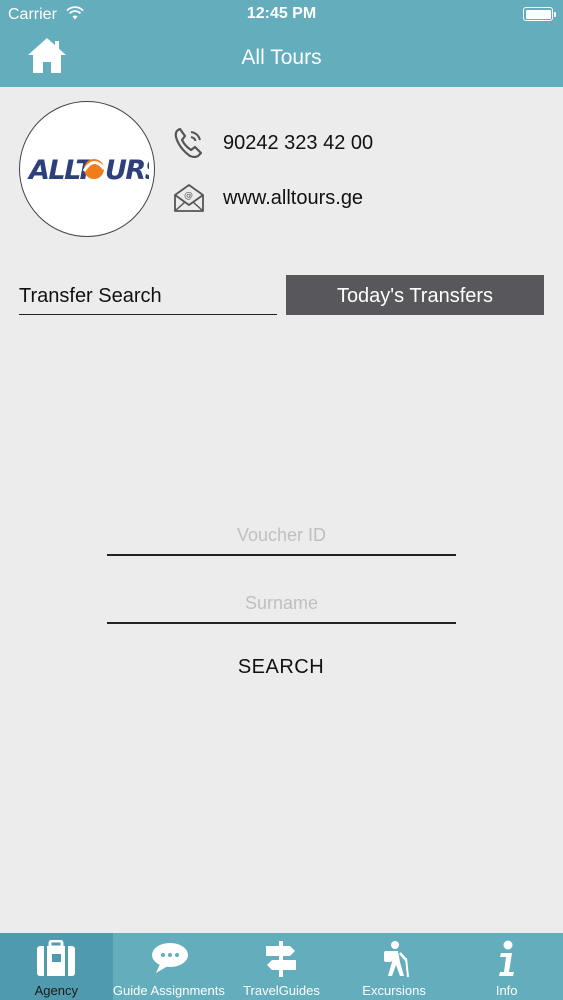 Image resolution: width=563 pixels, height=1000 pixels. I want to click on phone-icon, so click(188, 143).